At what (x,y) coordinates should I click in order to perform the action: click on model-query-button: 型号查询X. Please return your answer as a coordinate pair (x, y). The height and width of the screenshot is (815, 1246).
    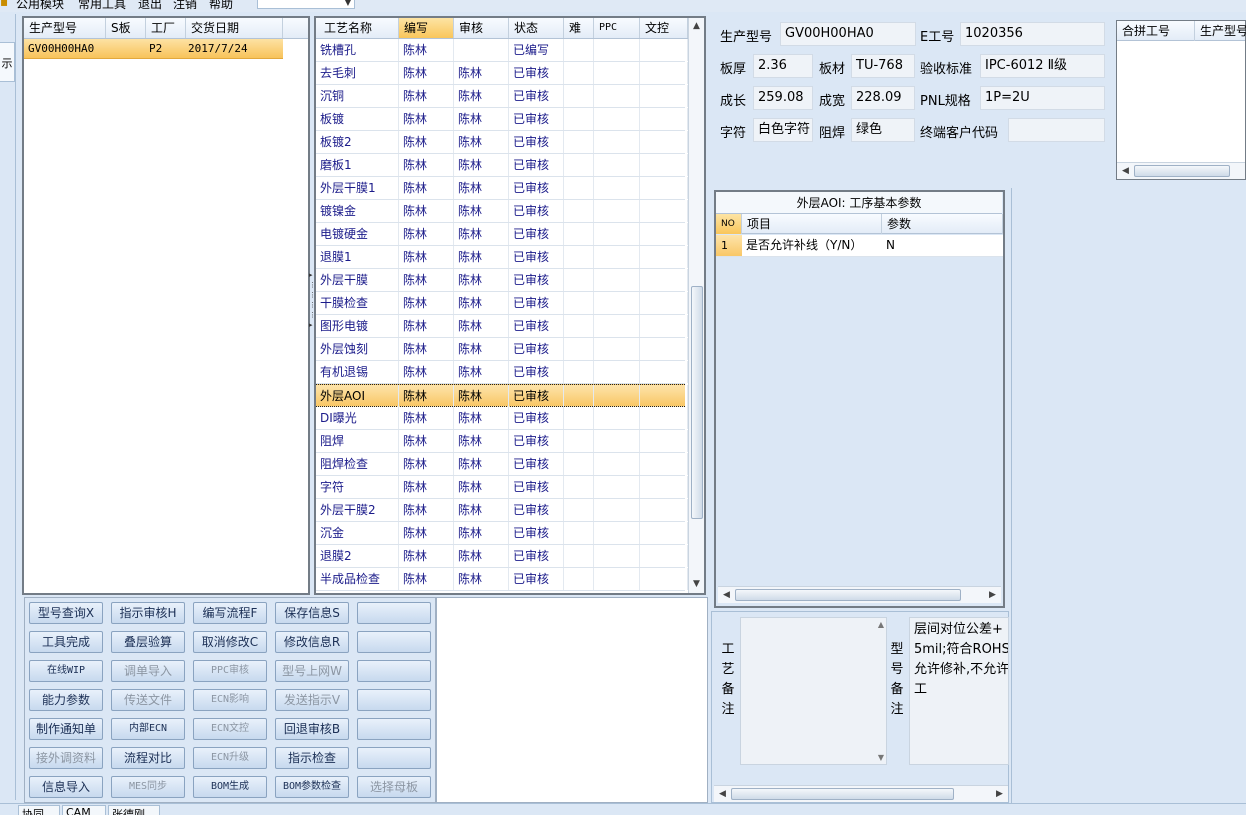
    Looking at the image, I should click on (66, 613).